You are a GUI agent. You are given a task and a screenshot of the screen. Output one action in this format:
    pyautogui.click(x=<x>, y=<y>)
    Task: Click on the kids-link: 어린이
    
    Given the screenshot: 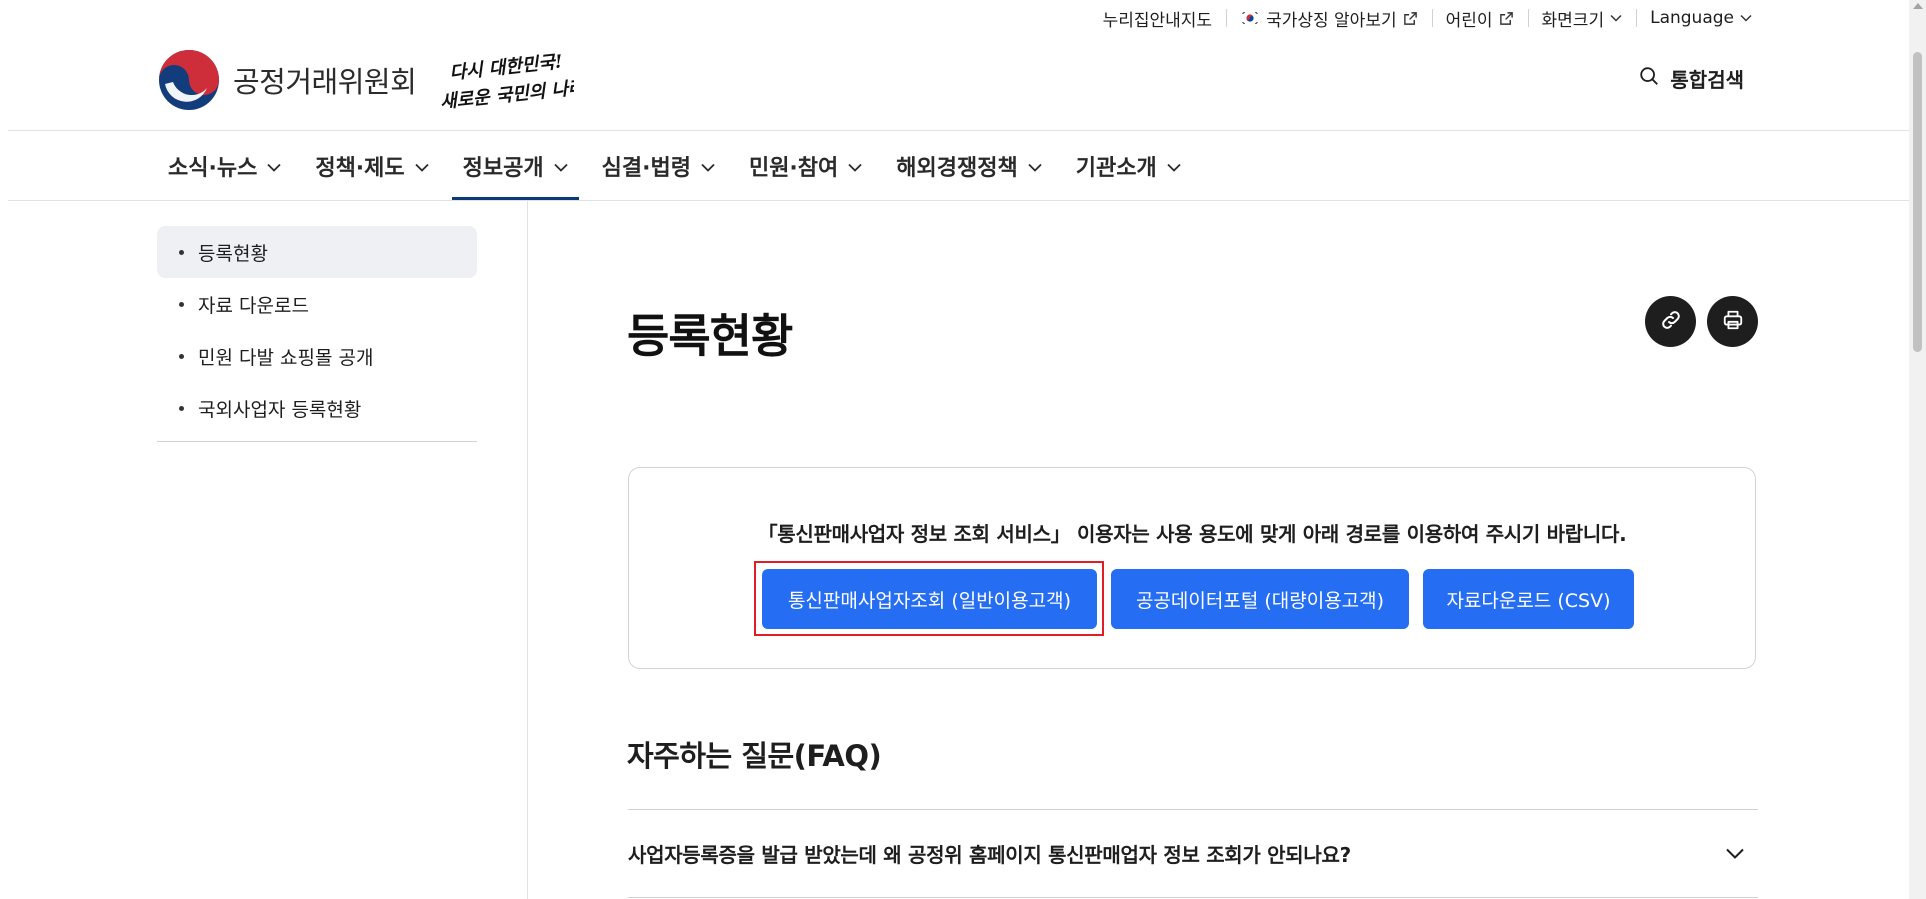 What is the action you would take?
    pyautogui.click(x=1480, y=18)
    